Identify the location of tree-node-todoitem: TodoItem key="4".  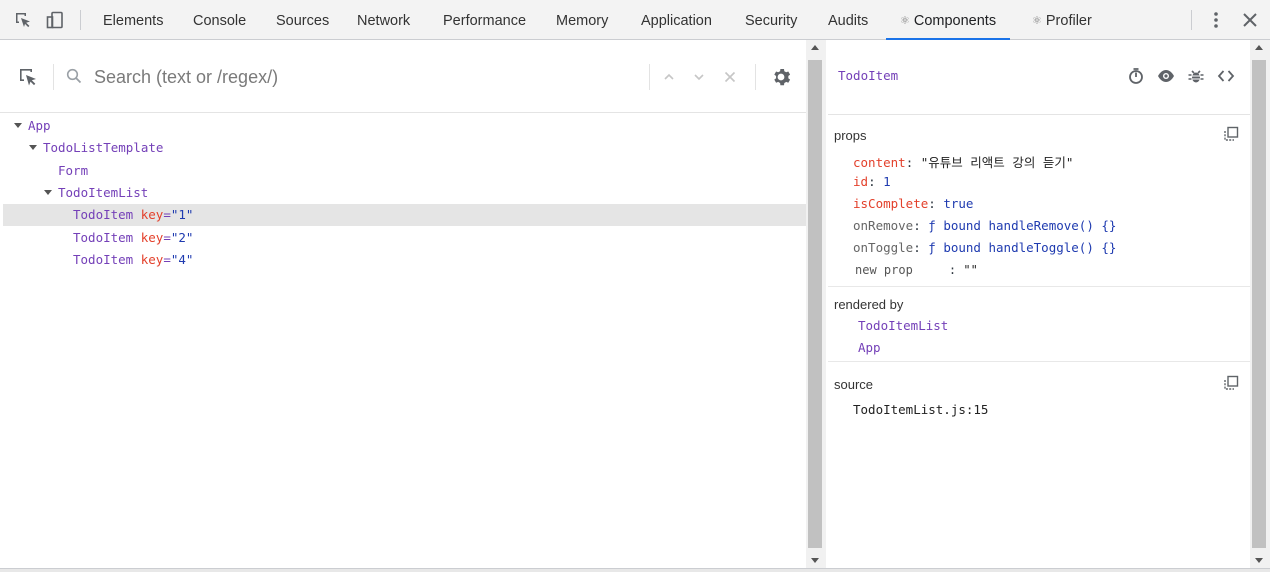
(404, 260).